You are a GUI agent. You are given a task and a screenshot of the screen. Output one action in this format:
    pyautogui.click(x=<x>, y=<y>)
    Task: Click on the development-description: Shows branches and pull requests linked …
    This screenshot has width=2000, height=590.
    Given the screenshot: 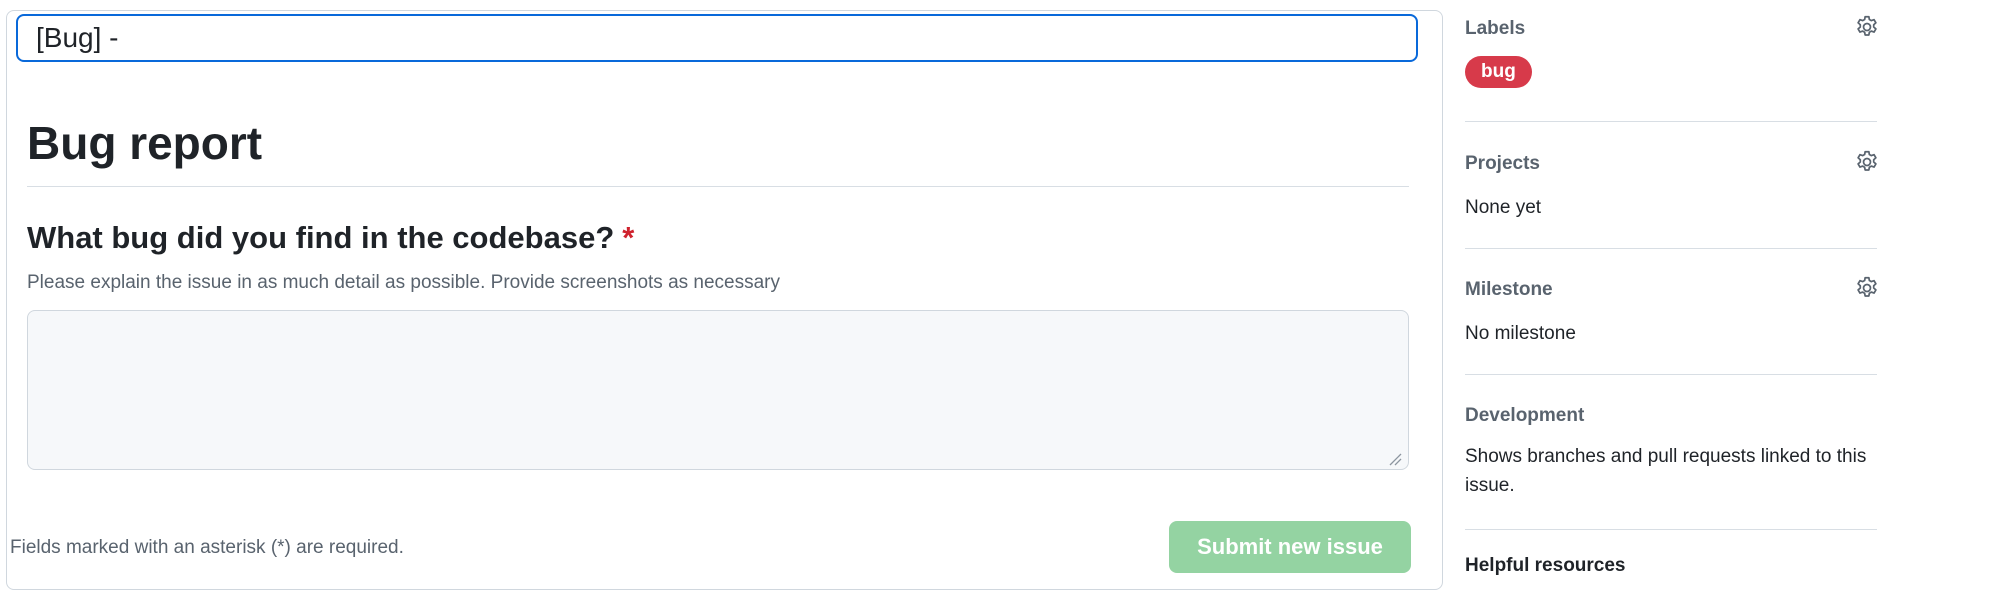 What is the action you would take?
    pyautogui.click(x=1666, y=471)
    